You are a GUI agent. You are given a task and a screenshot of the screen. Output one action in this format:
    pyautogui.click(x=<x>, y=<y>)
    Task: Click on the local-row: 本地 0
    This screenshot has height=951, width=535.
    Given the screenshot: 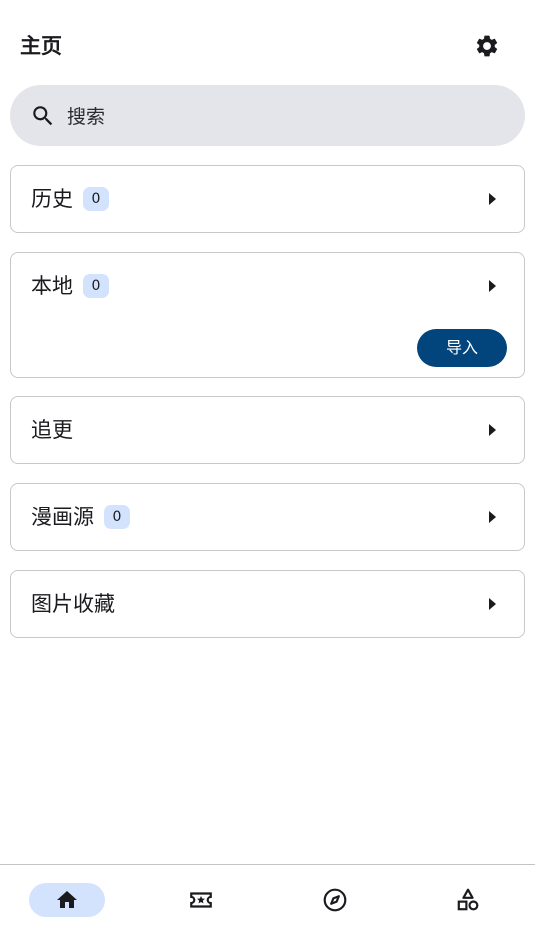 What is the action you would take?
    pyautogui.click(x=267, y=286)
    